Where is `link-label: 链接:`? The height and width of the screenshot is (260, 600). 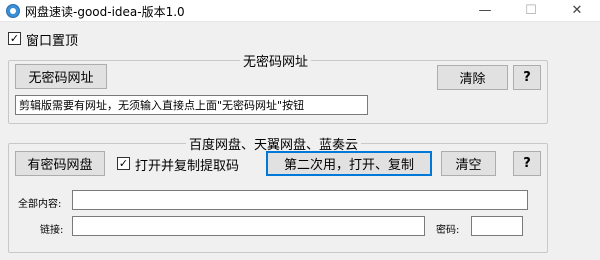 link-label: 链接: is located at coordinates (52, 230).